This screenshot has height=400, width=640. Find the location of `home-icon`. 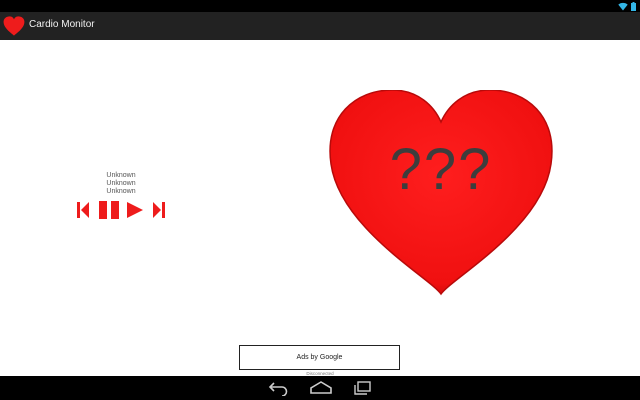

home-icon is located at coordinates (321, 388).